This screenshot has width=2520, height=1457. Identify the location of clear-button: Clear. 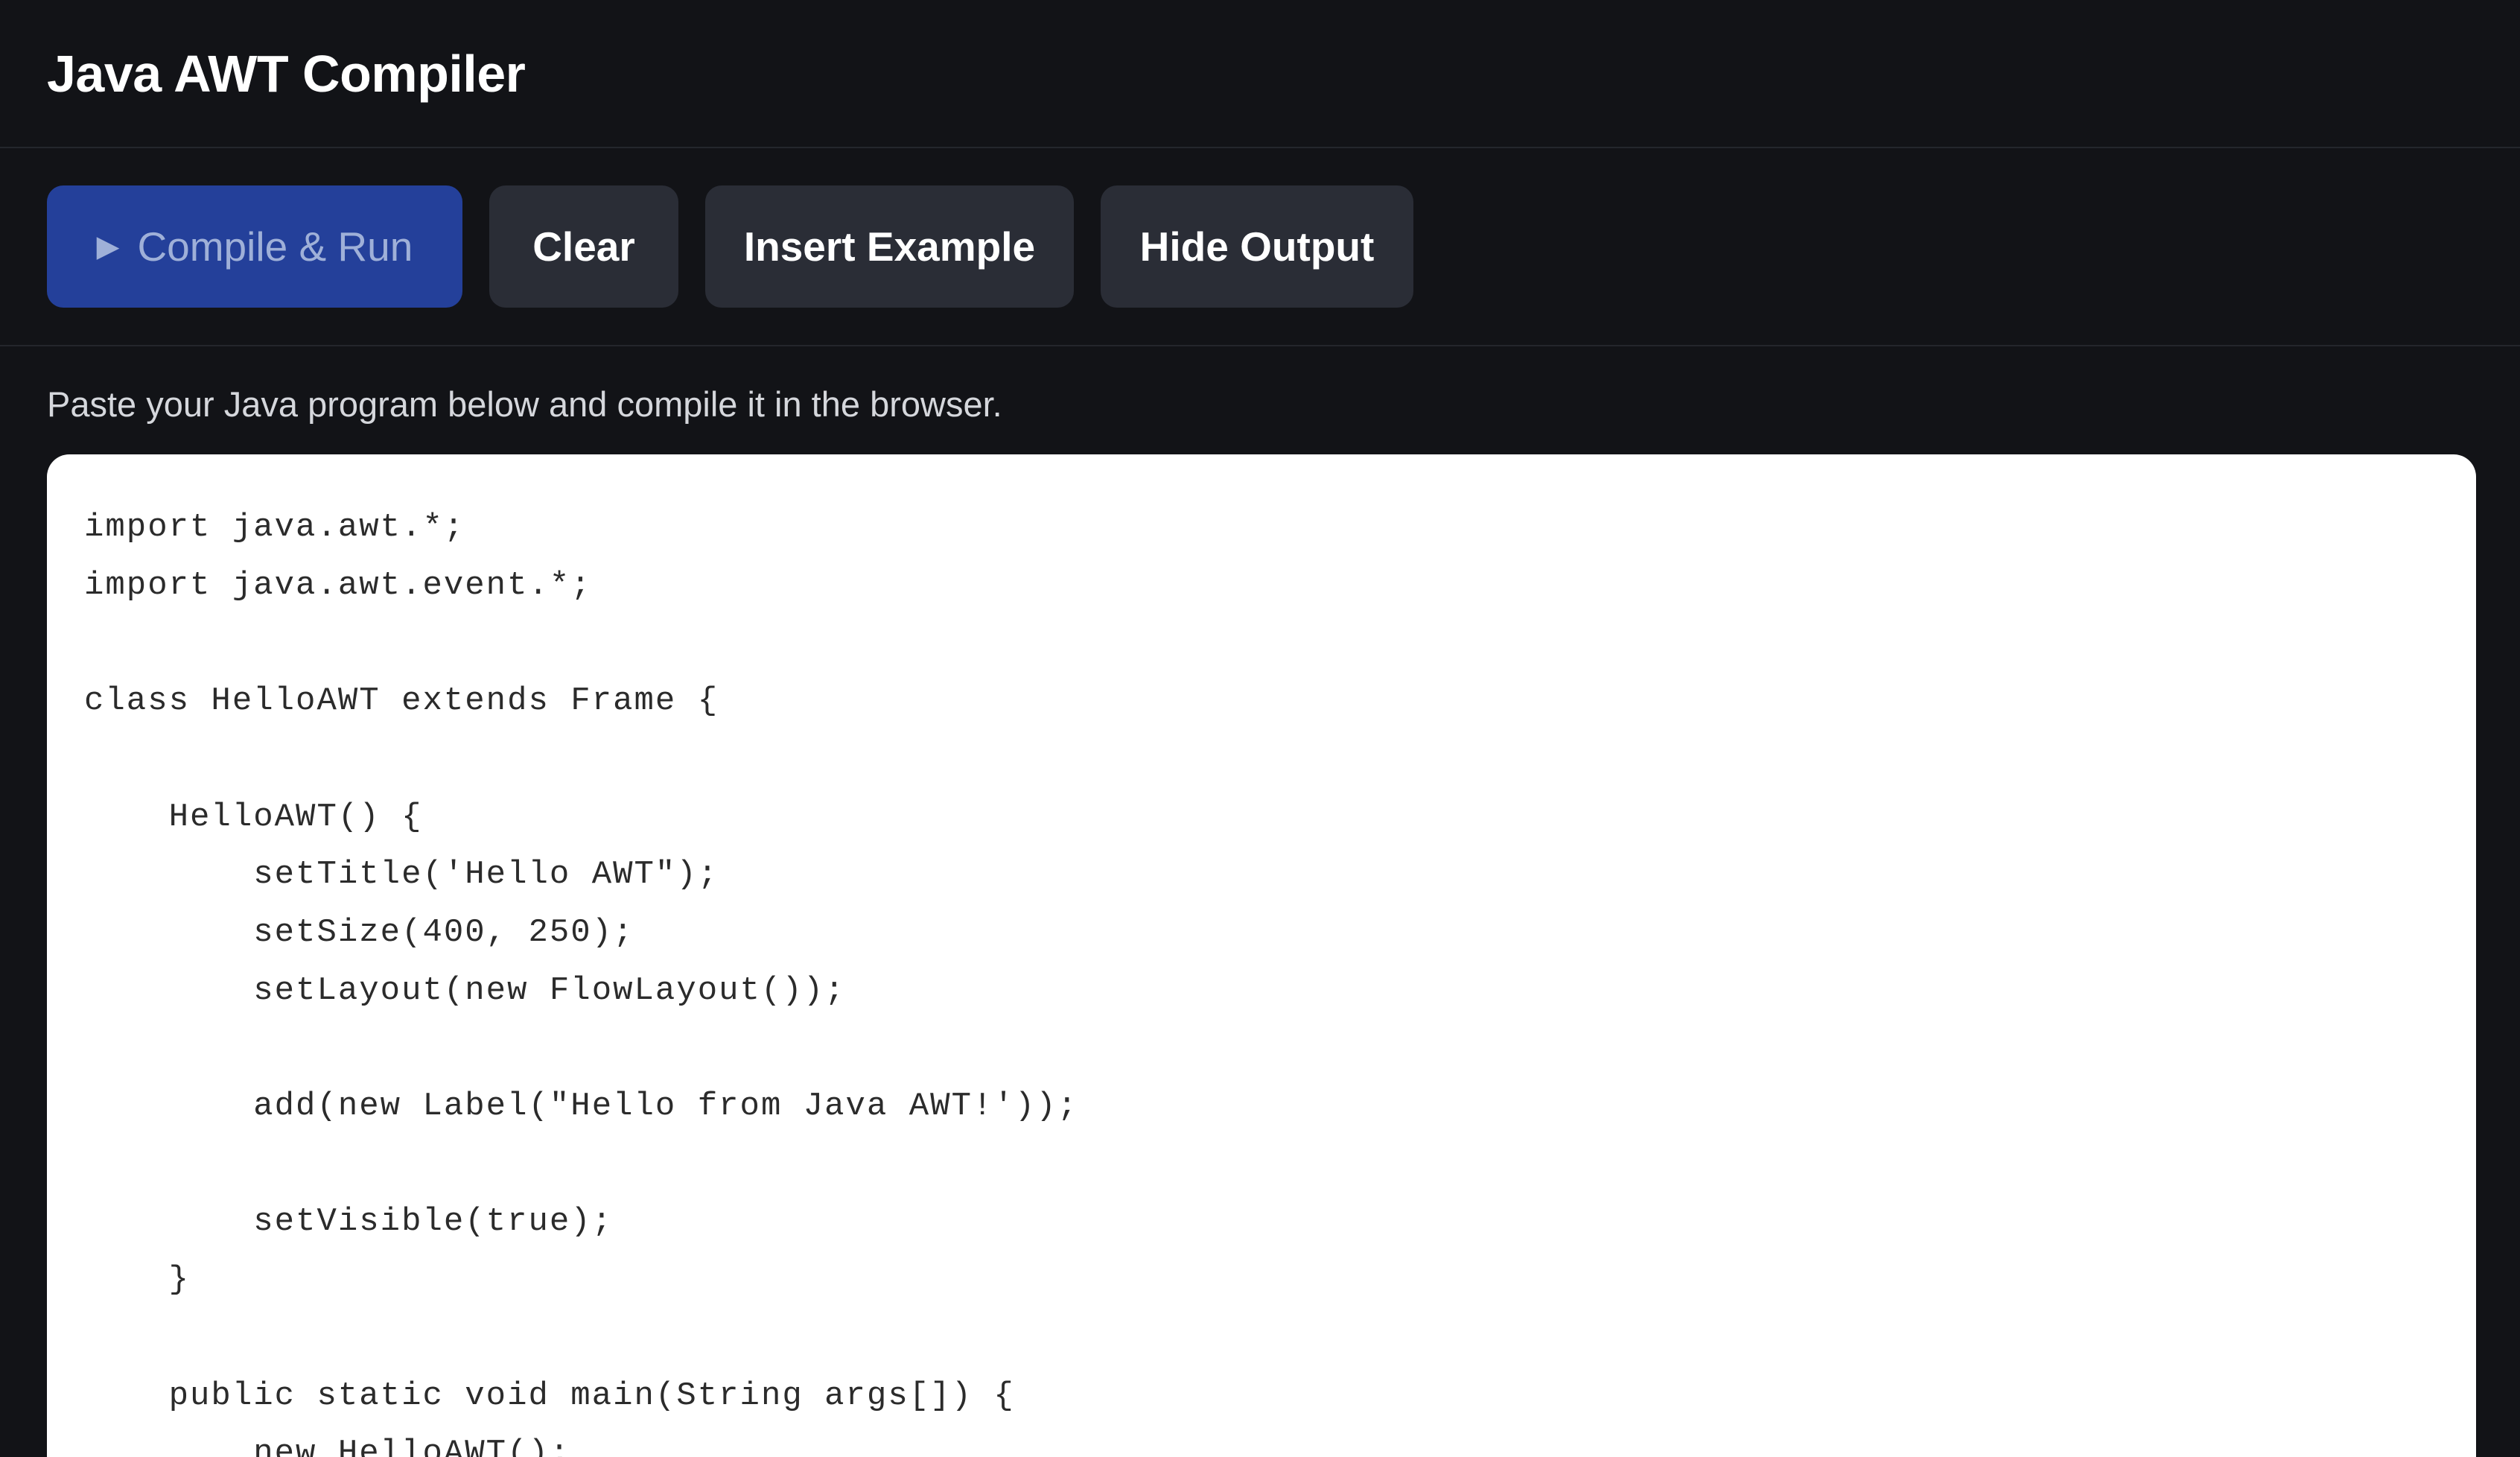
(583, 246).